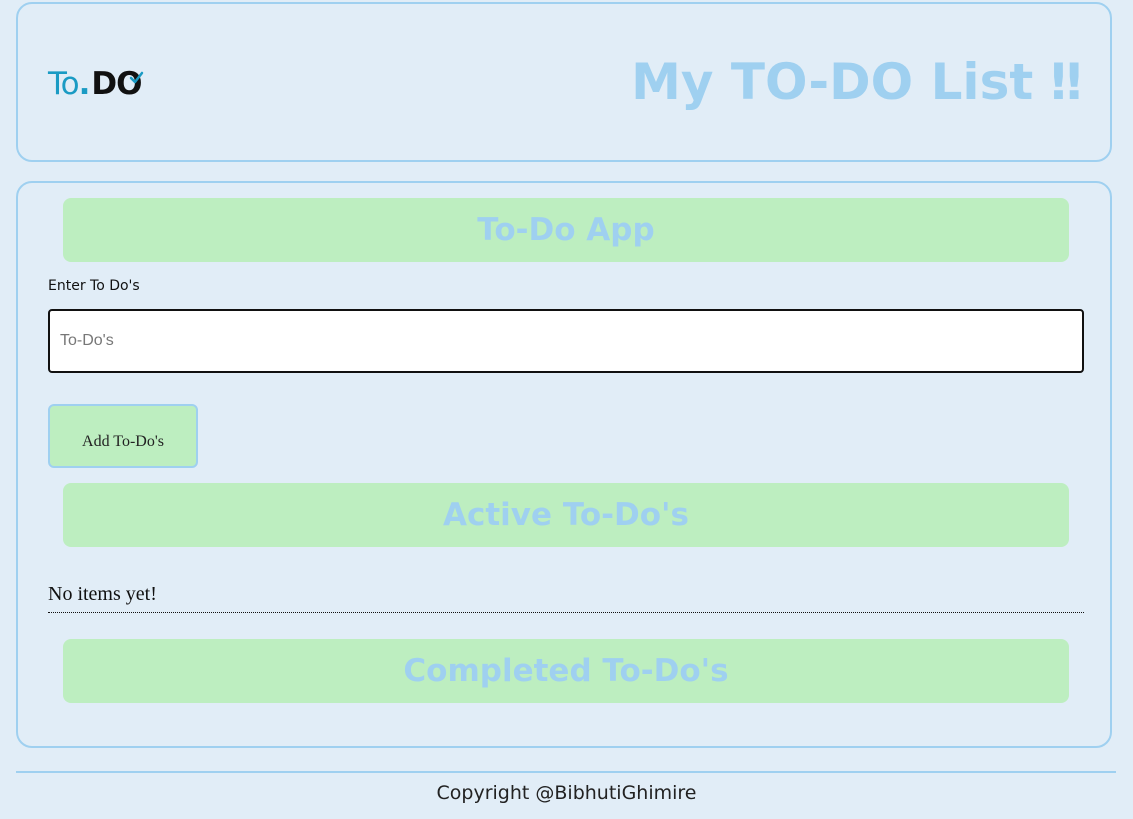 The height and width of the screenshot is (819, 1133). Describe the element at coordinates (117, 84) in the screenshot. I see `logo-text-do: DO` at that location.